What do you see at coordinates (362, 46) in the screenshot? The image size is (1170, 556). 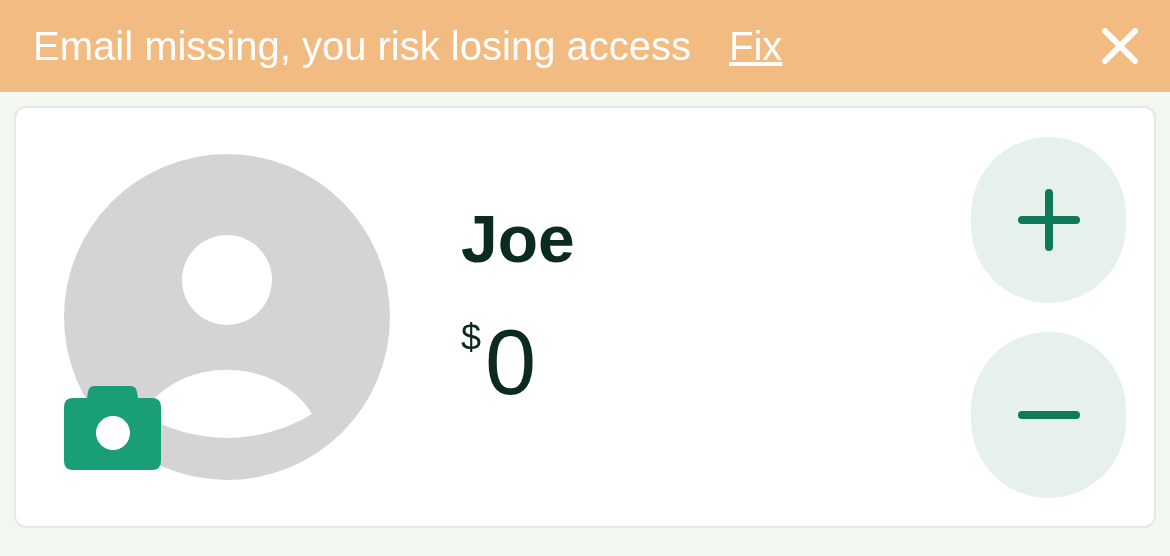 I see `warning-message: Email missing, you risk losing access` at bounding box center [362, 46].